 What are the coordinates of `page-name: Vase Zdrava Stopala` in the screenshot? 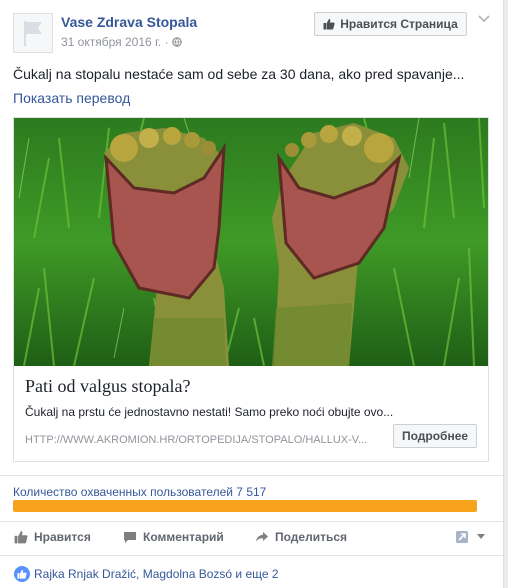 It's located at (129, 22).